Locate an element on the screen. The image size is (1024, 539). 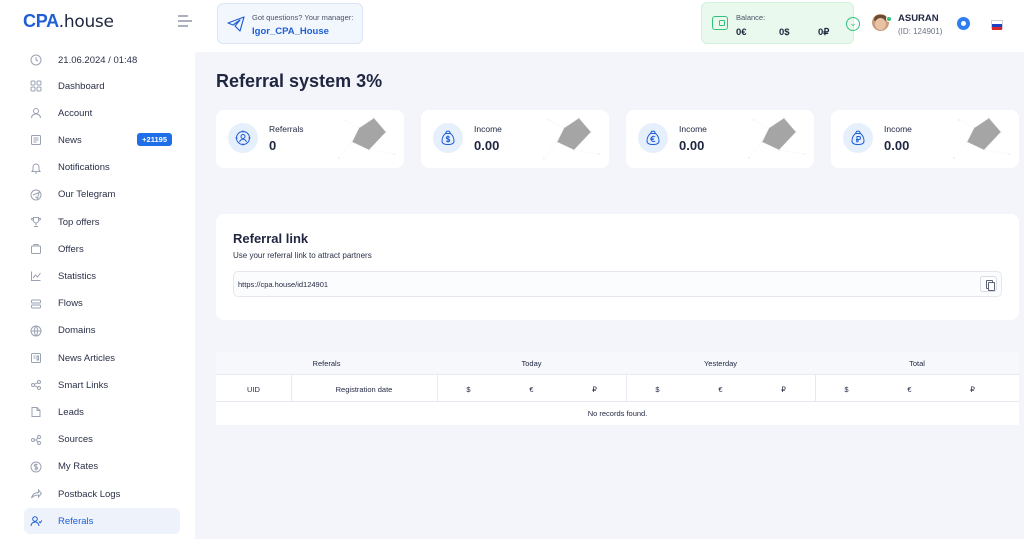
referals-icon is located at coordinates (36, 521).